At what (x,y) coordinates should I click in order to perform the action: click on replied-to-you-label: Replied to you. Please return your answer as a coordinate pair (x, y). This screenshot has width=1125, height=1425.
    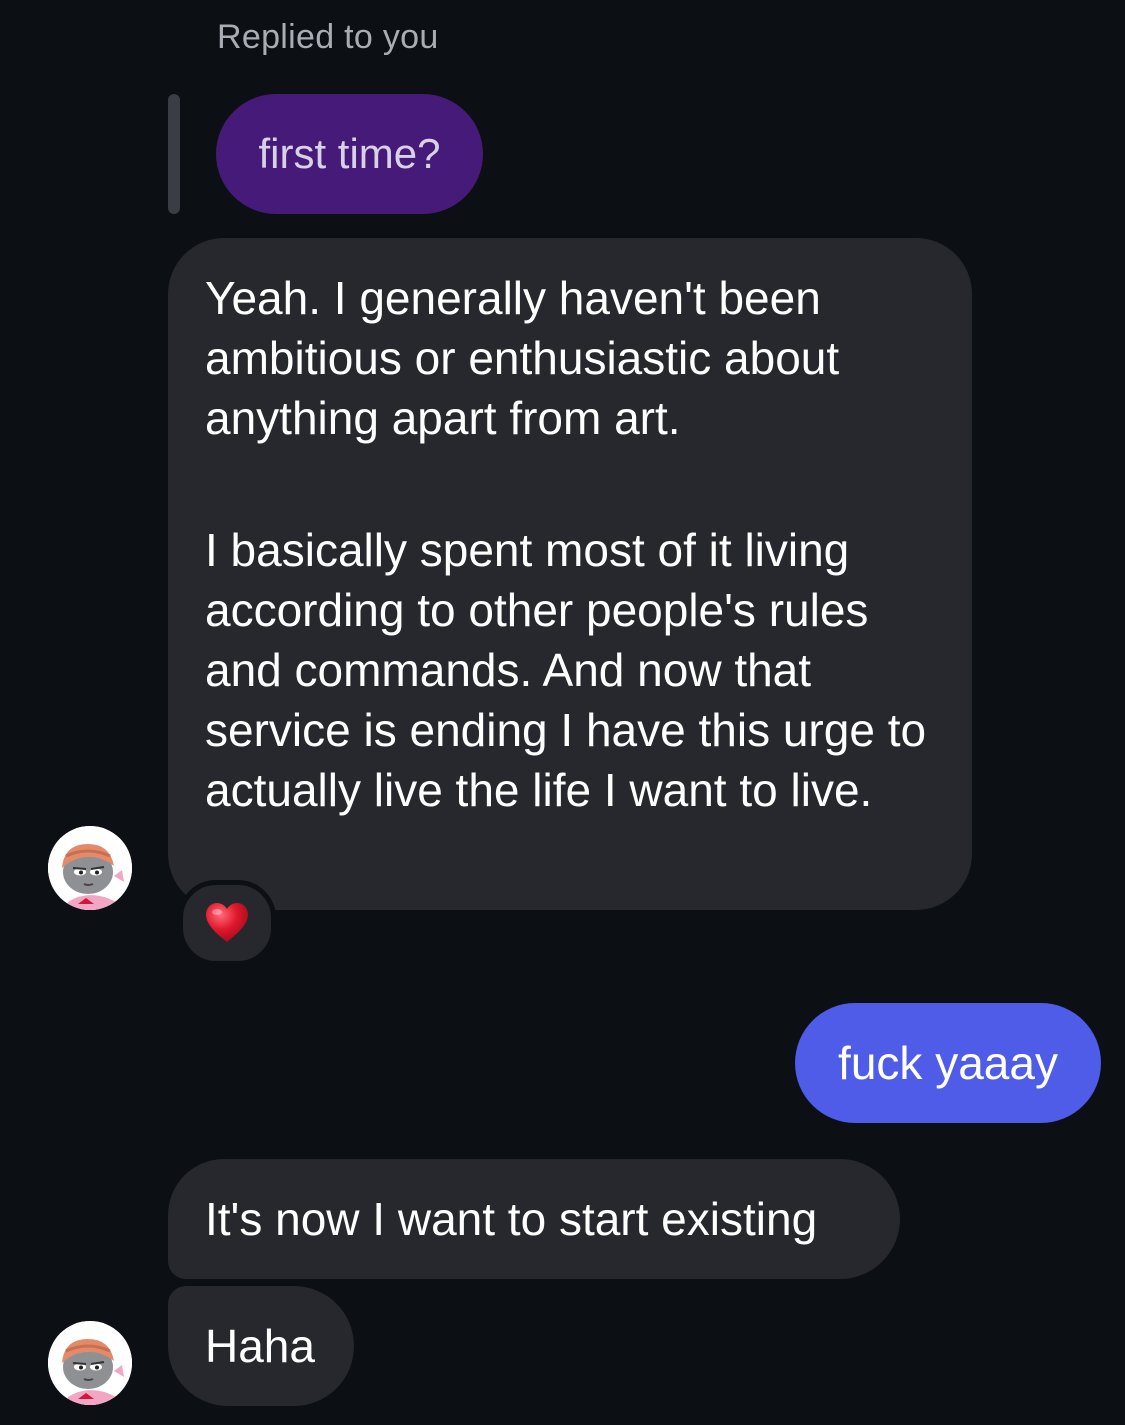
    Looking at the image, I should click on (328, 37).